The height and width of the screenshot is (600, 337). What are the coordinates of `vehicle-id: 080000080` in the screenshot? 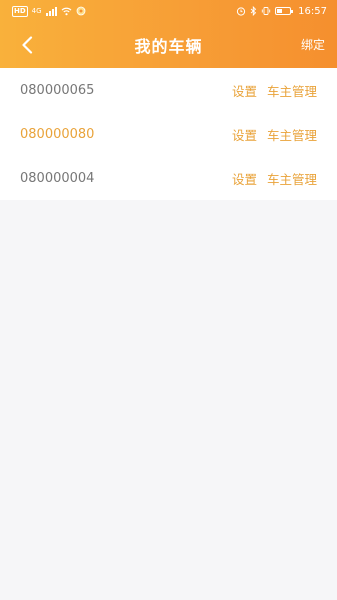 It's located at (57, 134).